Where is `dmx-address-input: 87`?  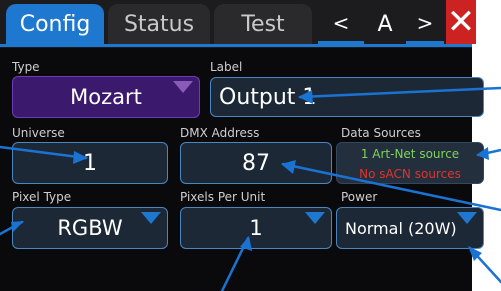
dmx-address-input: 87 is located at coordinates (256, 163).